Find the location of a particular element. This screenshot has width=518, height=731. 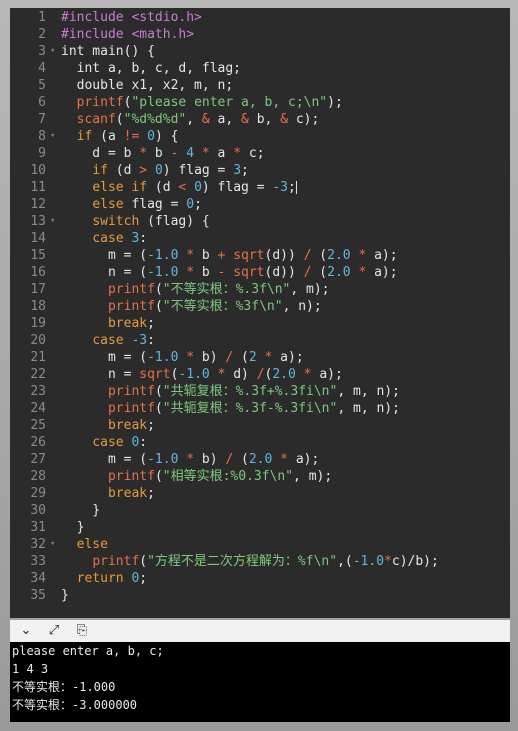

code-line: 2 #include <math.h> is located at coordinates (260, 34).